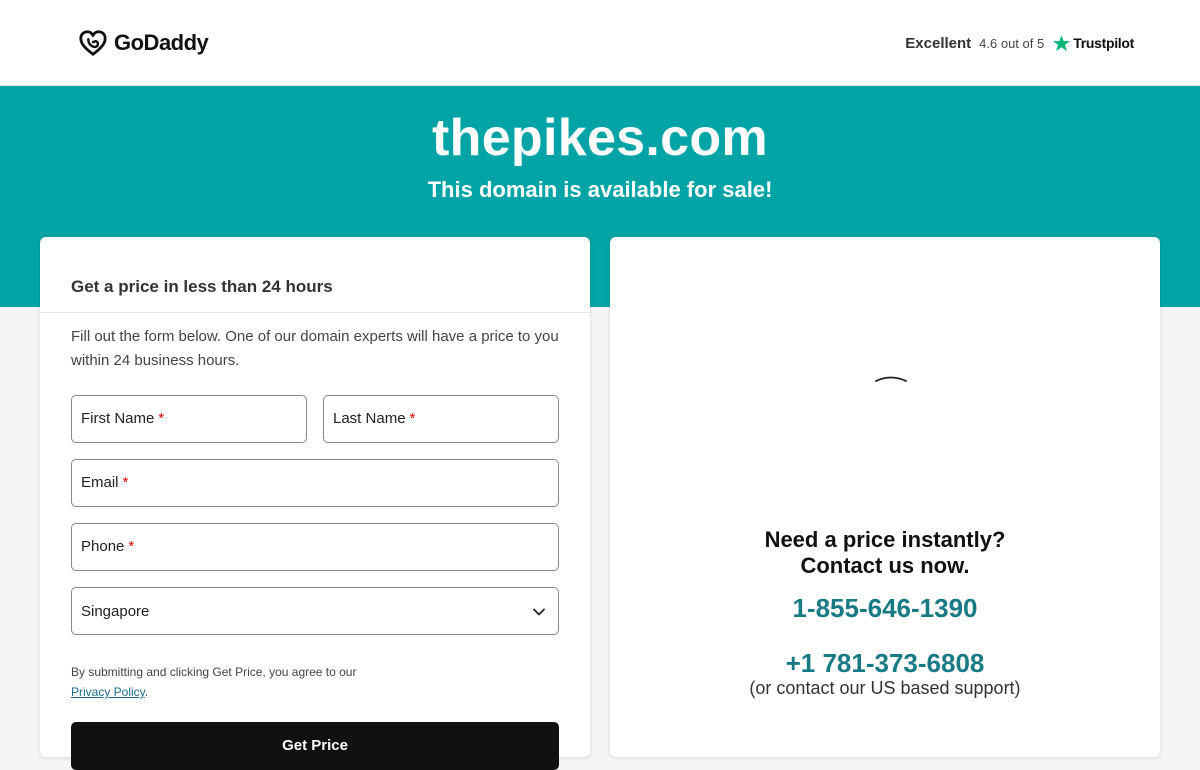 The height and width of the screenshot is (770, 1200). Describe the element at coordinates (189, 419) in the screenshot. I see `first-name-field: First Name *` at that location.